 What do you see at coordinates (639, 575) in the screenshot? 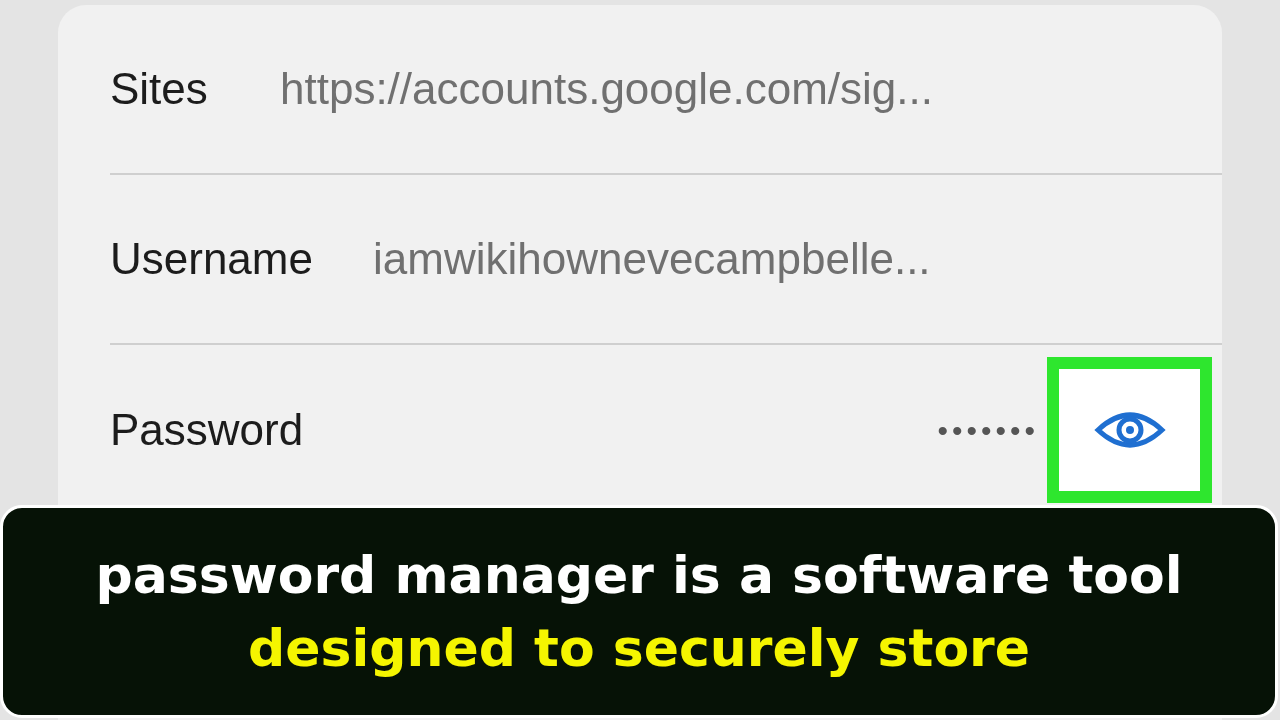
I see `caption-text: password manager is a software tool` at bounding box center [639, 575].